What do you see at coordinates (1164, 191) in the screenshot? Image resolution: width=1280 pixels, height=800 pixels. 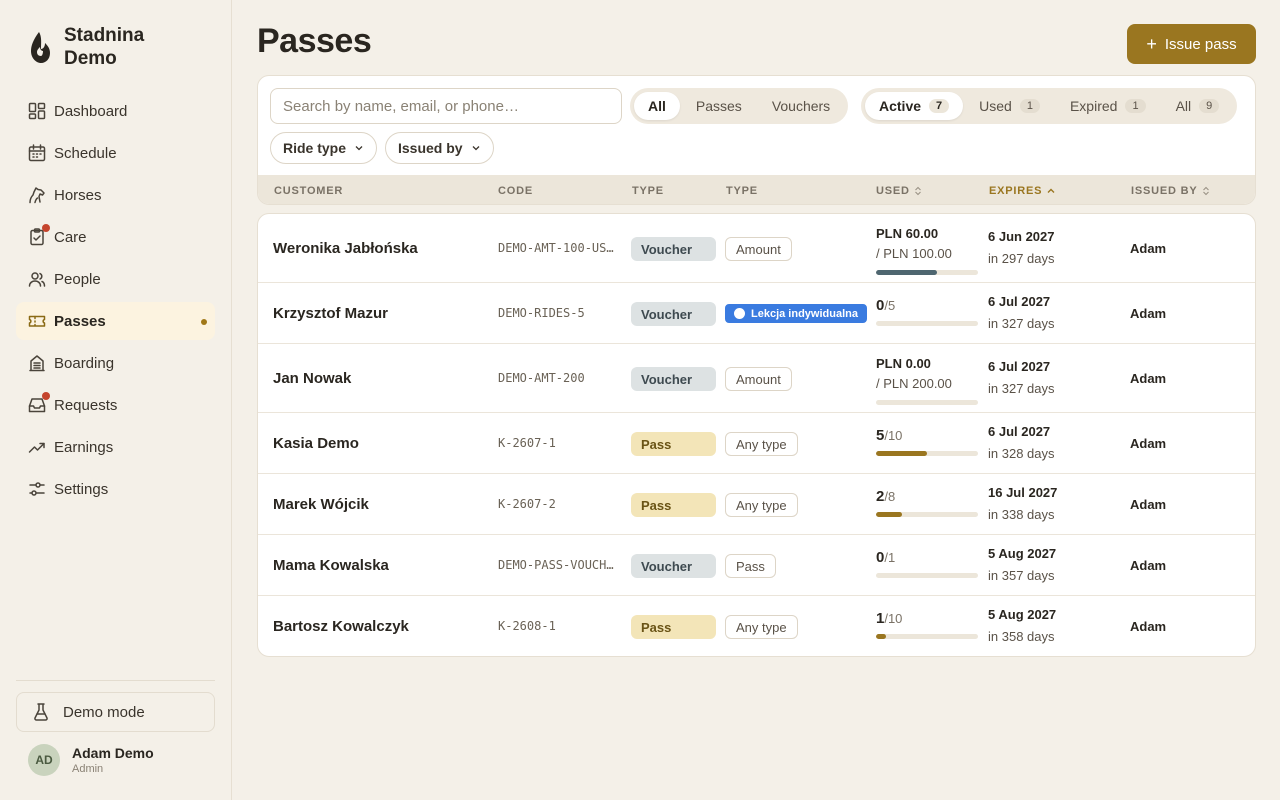 I see `column-issued-by-label: ISSUED BY` at bounding box center [1164, 191].